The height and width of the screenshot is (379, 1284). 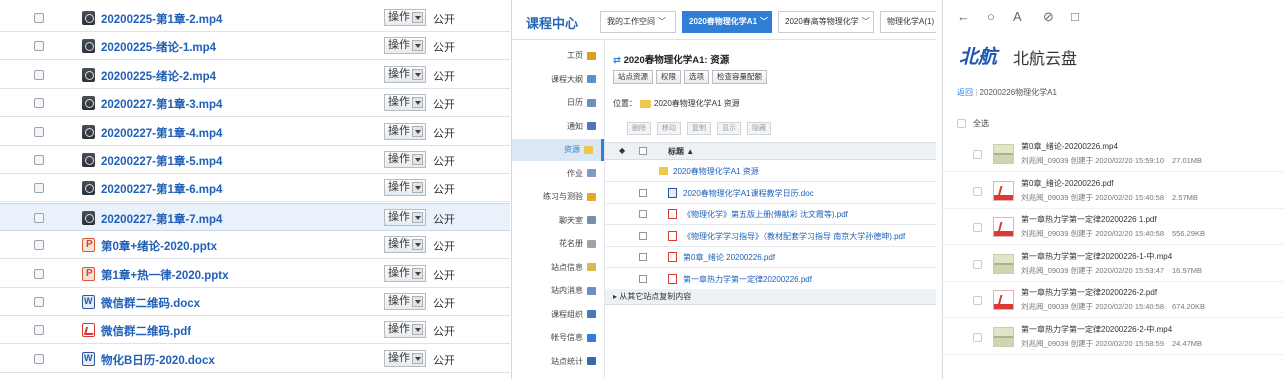 I want to click on sidebar-item: 日历, so click(x=558, y=103).